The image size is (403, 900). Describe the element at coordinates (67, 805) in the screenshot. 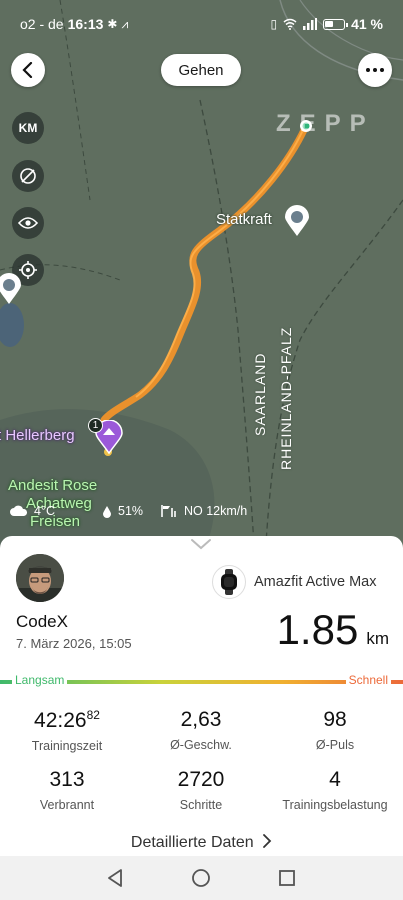

I see `stat-label: Verbrannt` at that location.